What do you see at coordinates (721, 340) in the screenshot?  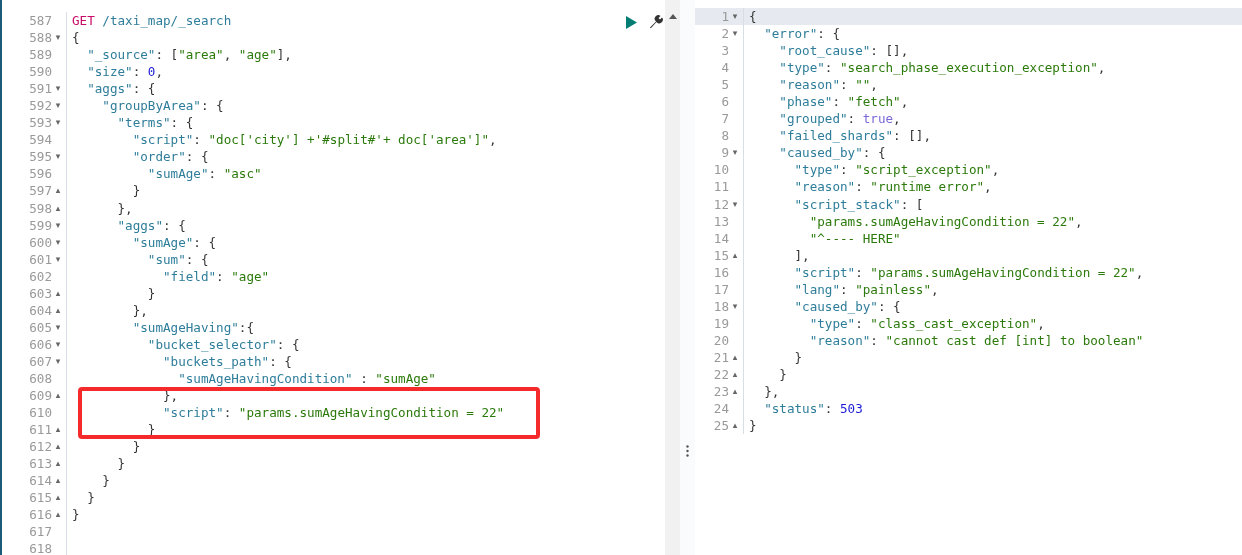 I see `line-number: 20` at bounding box center [721, 340].